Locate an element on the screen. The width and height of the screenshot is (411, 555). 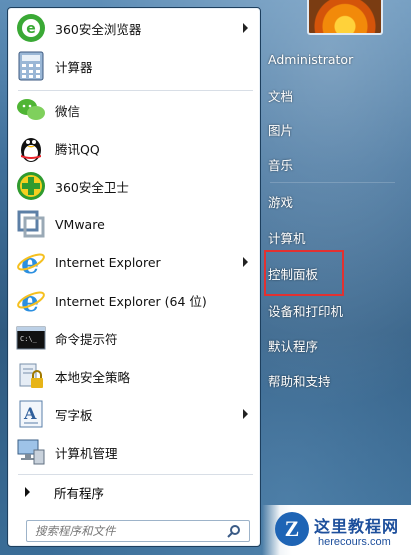
right-item-label: 计算机 is located at coordinates (287, 238).